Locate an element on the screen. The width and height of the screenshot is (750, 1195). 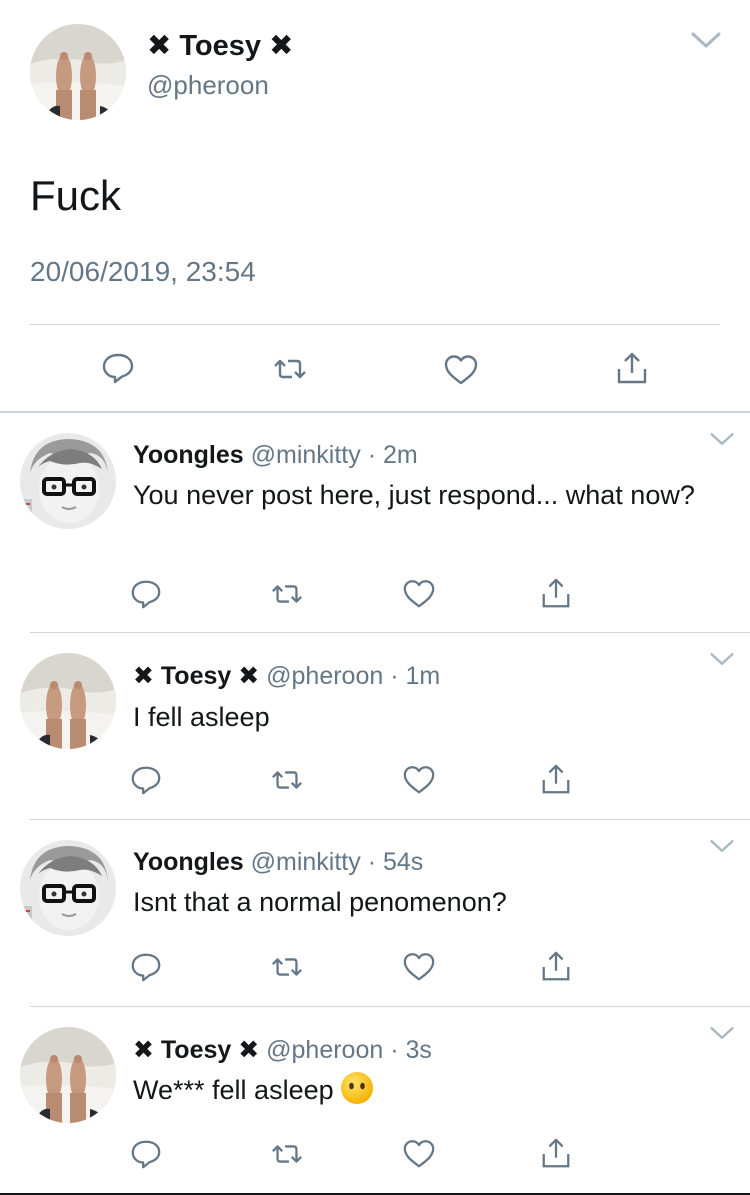
divider is located at coordinates (375, 324).